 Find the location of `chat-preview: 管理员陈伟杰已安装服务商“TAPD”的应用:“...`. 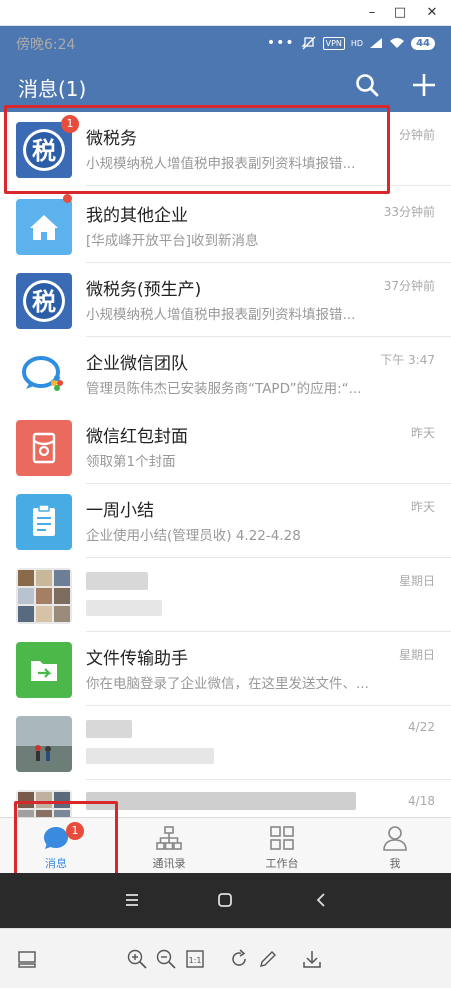

chat-preview: 管理员陈伟杰已安装服务商“TAPD”的应用:“... is located at coordinates (224, 389).